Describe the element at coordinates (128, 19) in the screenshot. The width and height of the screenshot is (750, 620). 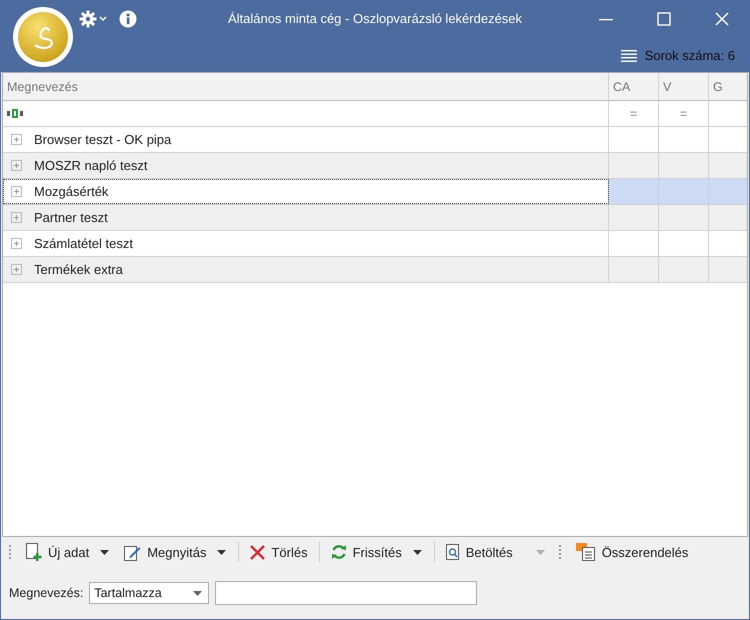
I see `info-icon` at that location.